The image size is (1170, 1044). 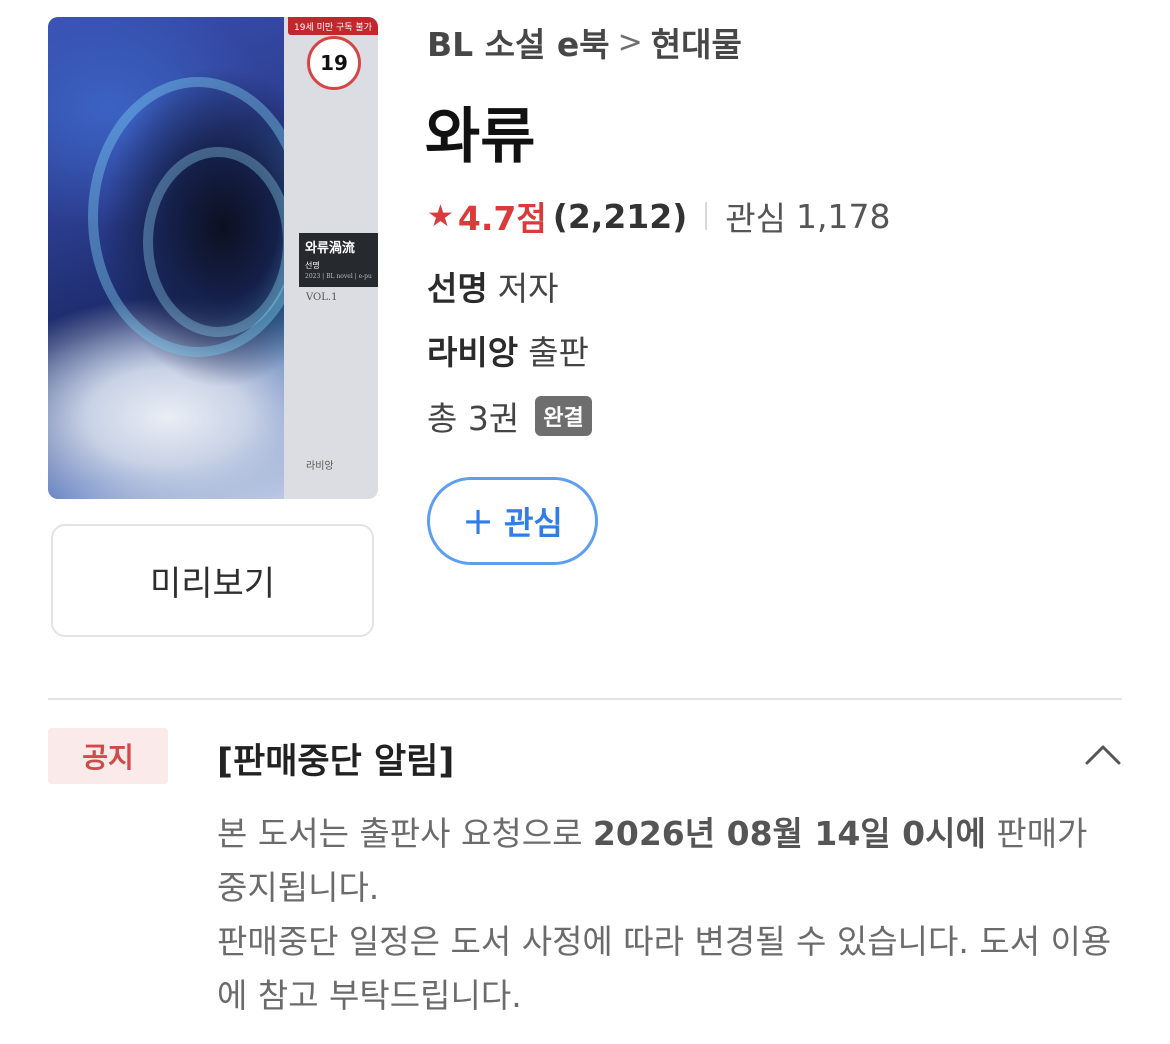 I want to click on cover-volume: VOL.1, so click(x=322, y=297).